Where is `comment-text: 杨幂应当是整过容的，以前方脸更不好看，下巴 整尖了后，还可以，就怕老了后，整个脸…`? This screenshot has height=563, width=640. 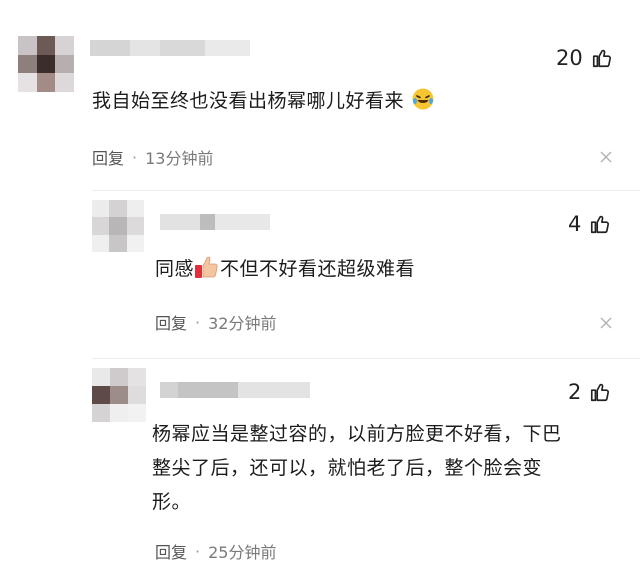
comment-text: 杨幂应当是整过容的，以前方脸更不好看，下巴 整尖了后，还可以，就怕老了后，整个脸… is located at coordinates (387, 468).